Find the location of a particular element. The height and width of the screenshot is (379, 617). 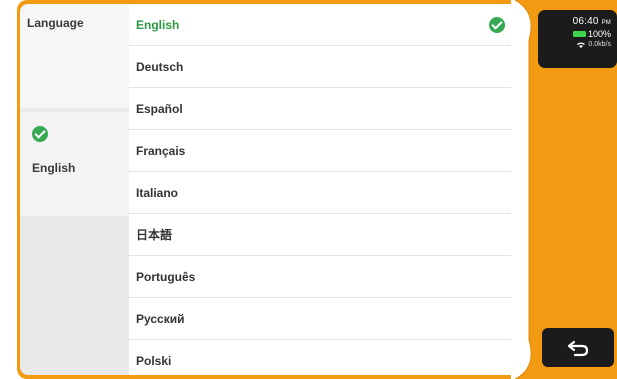

status-ampm: PM is located at coordinates (606, 23).